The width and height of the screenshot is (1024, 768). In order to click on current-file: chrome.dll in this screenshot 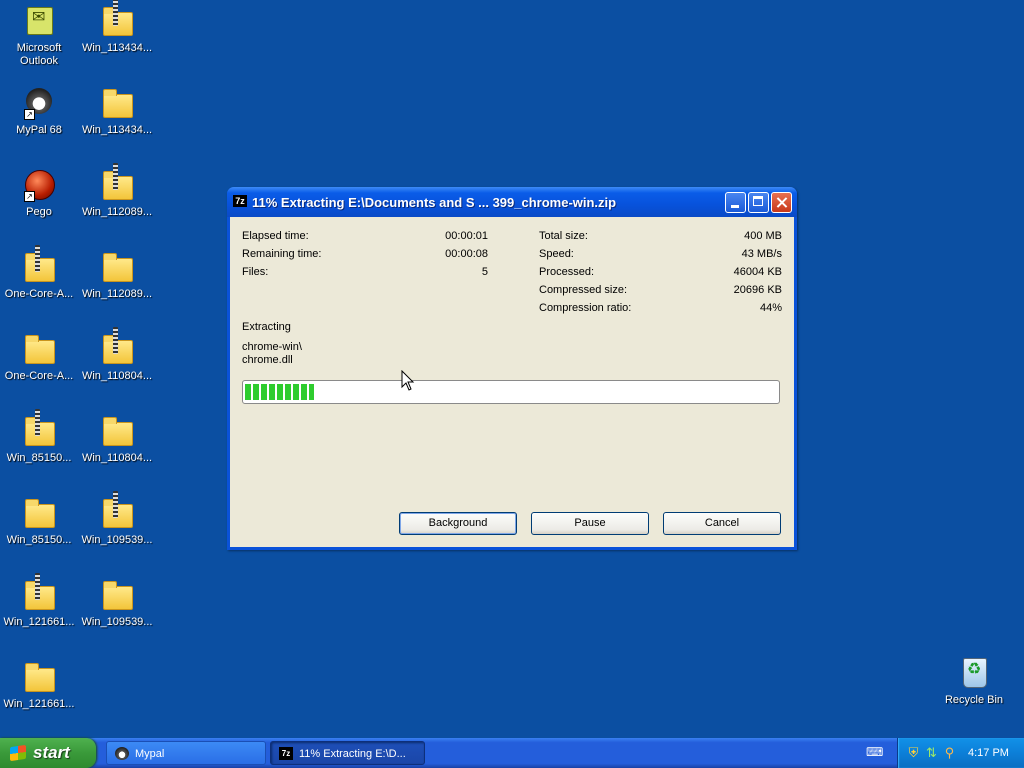, I will do `click(267, 360)`.